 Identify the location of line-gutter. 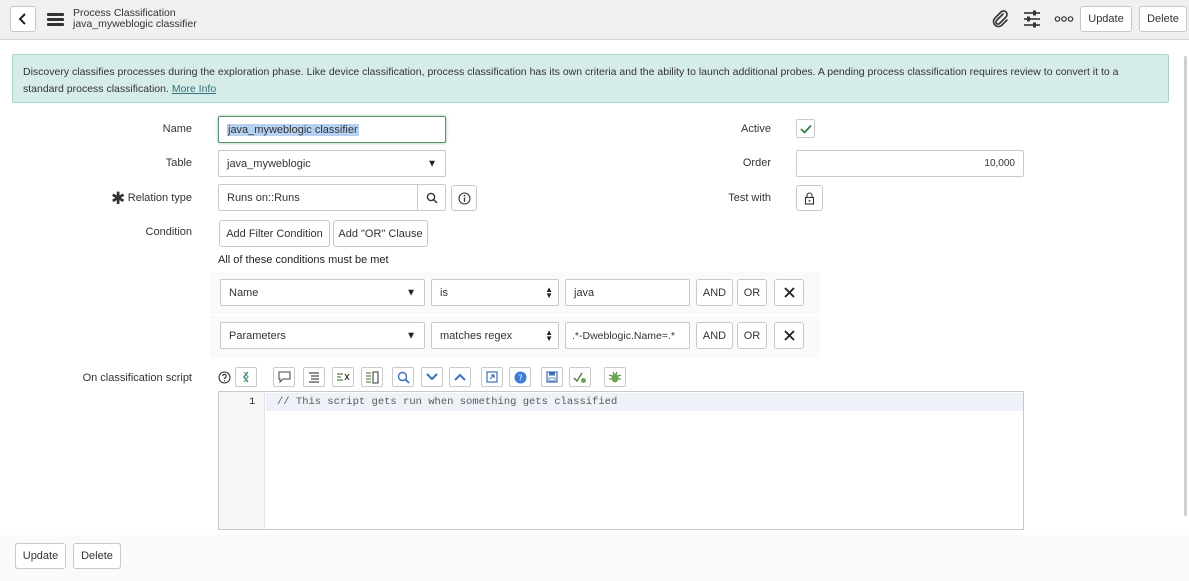
(242, 460).